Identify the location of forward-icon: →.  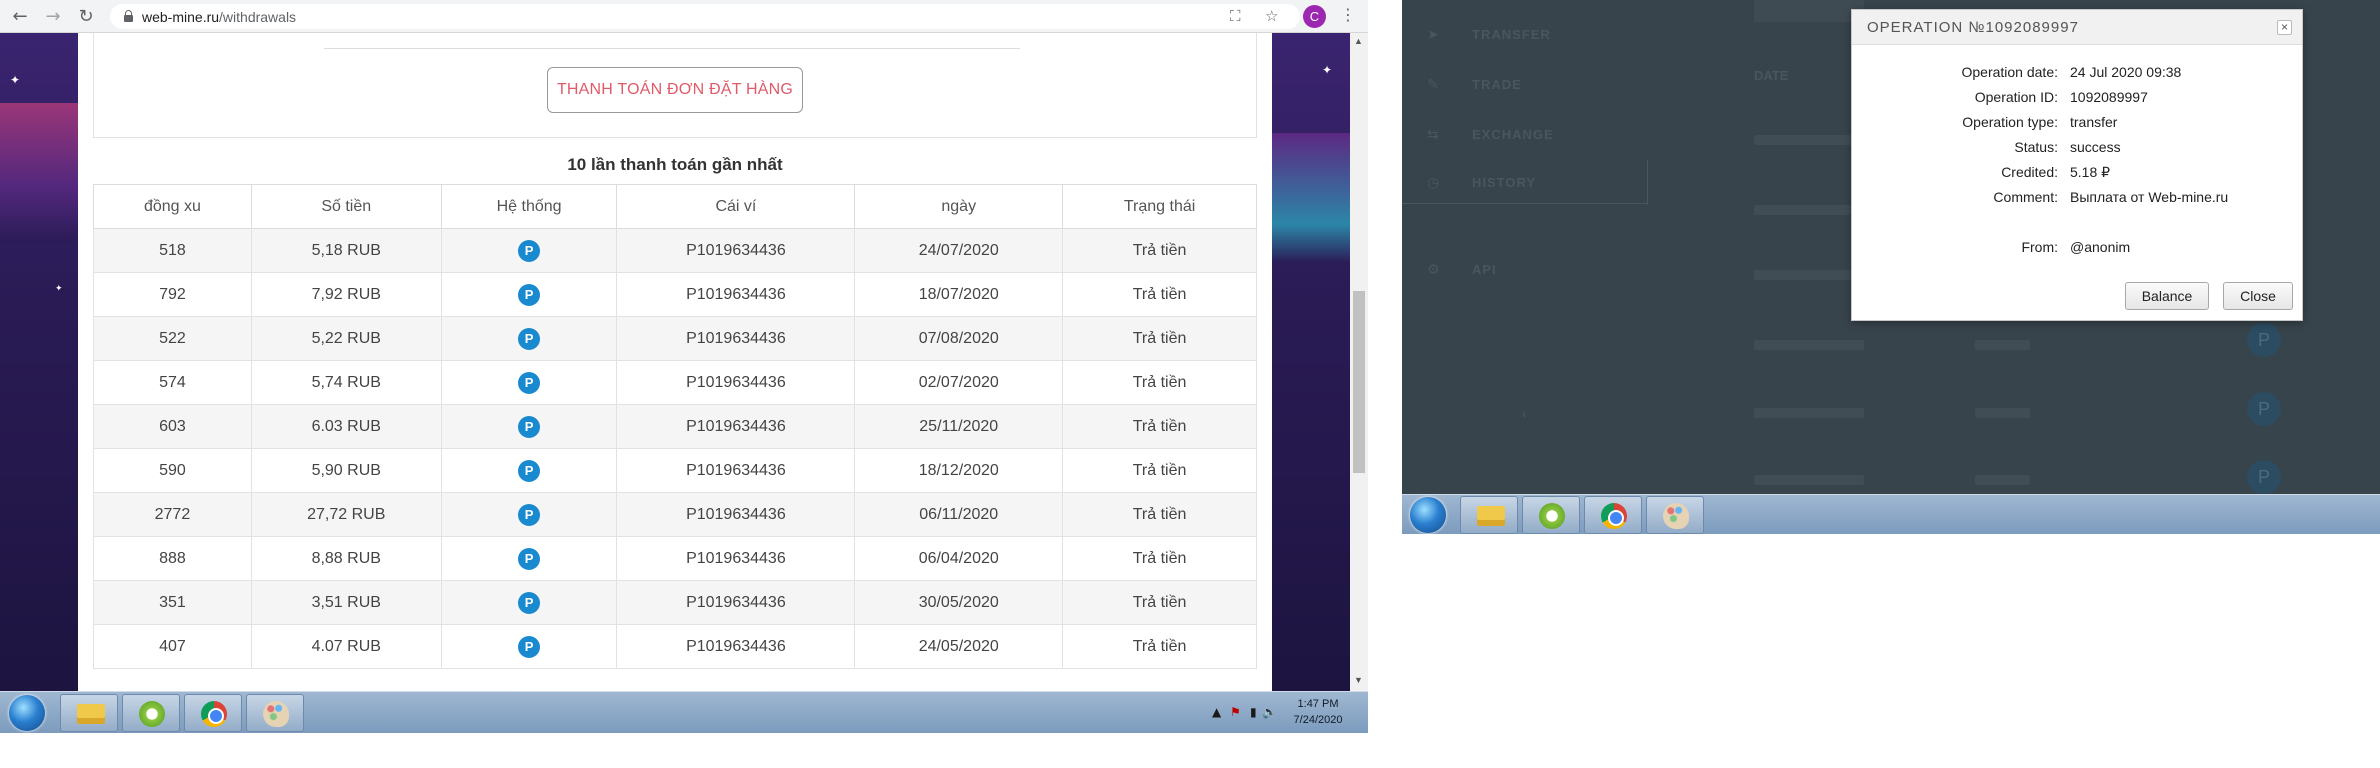
(53, 17).